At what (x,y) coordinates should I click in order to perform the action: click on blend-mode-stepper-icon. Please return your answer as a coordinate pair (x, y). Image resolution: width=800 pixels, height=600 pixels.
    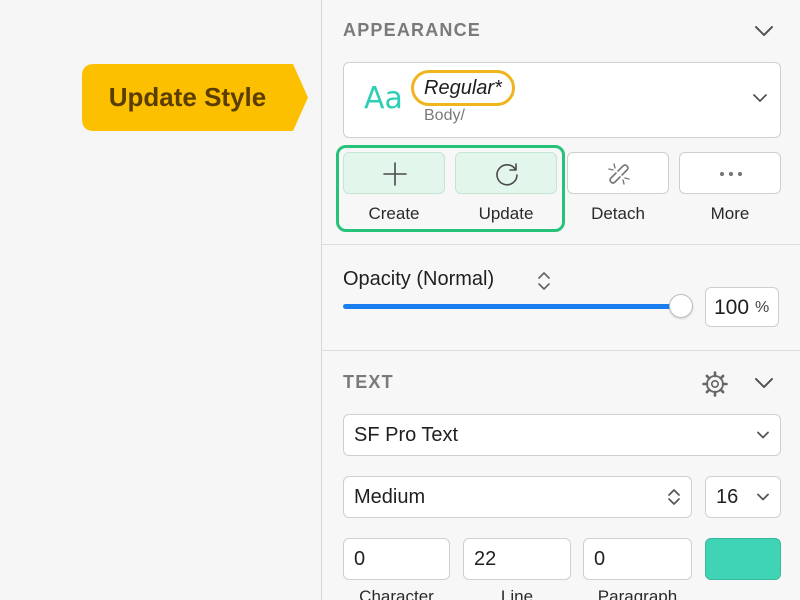
    Looking at the image, I should click on (544, 281).